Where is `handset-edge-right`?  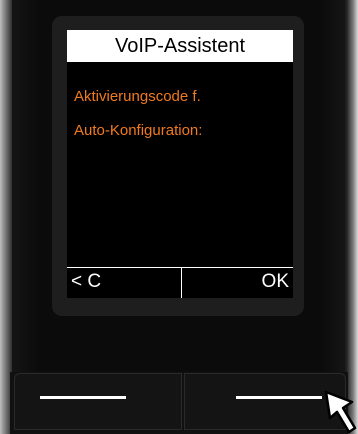
handset-edge-right is located at coordinates (352, 217).